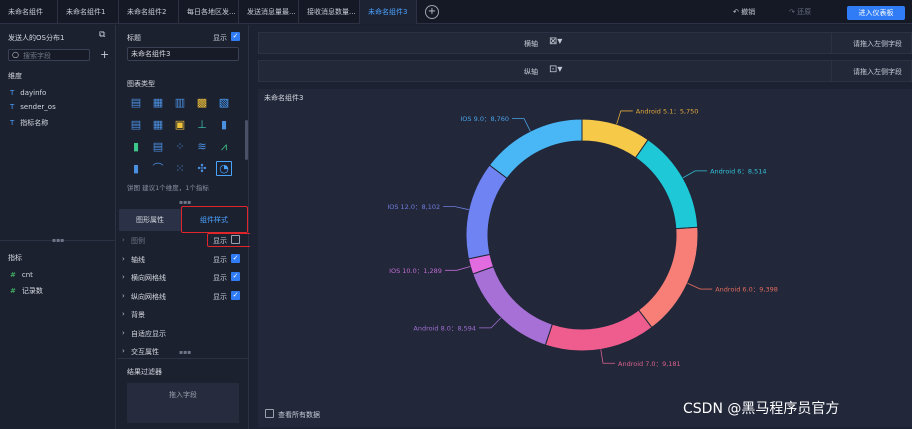 The height and width of the screenshot is (429, 912). What do you see at coordinates (388, 12) in the screenshot?
I see `tab-item-active: 未命名组件3` at bounding box center [388, 12].